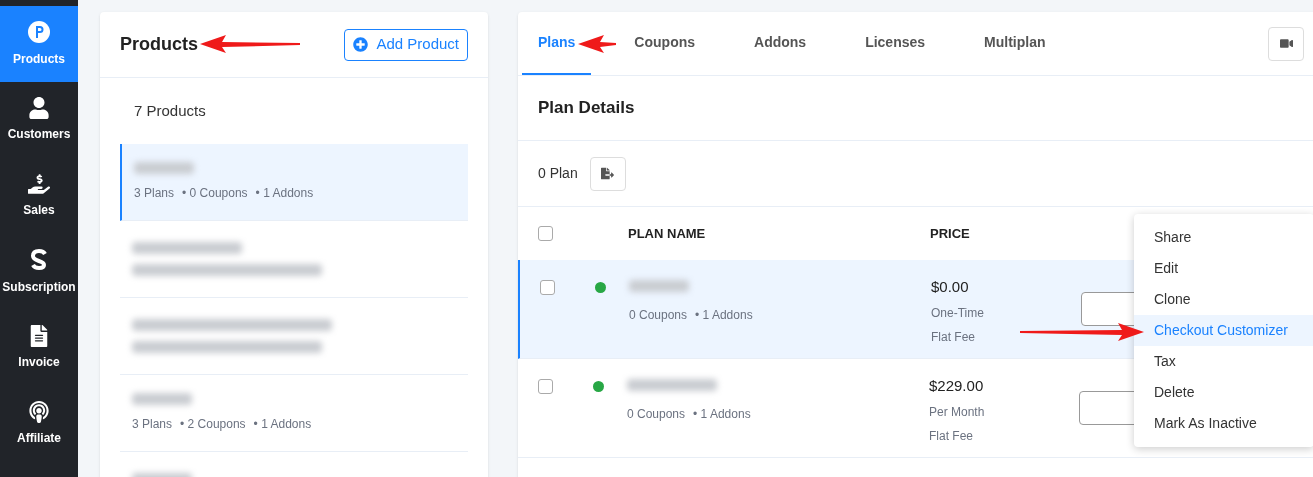  I want to click on video-button, so click(1286, 43).